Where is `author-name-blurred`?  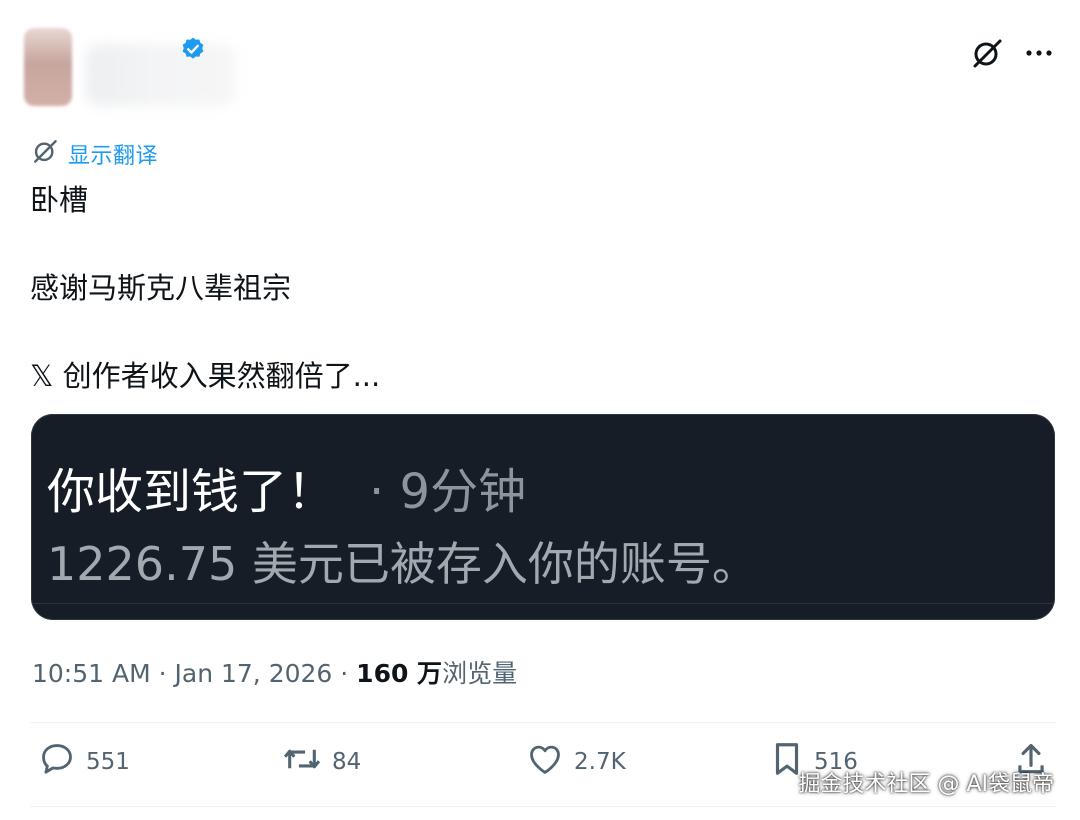 author-name-blurred is located at coordinates (161, 75).